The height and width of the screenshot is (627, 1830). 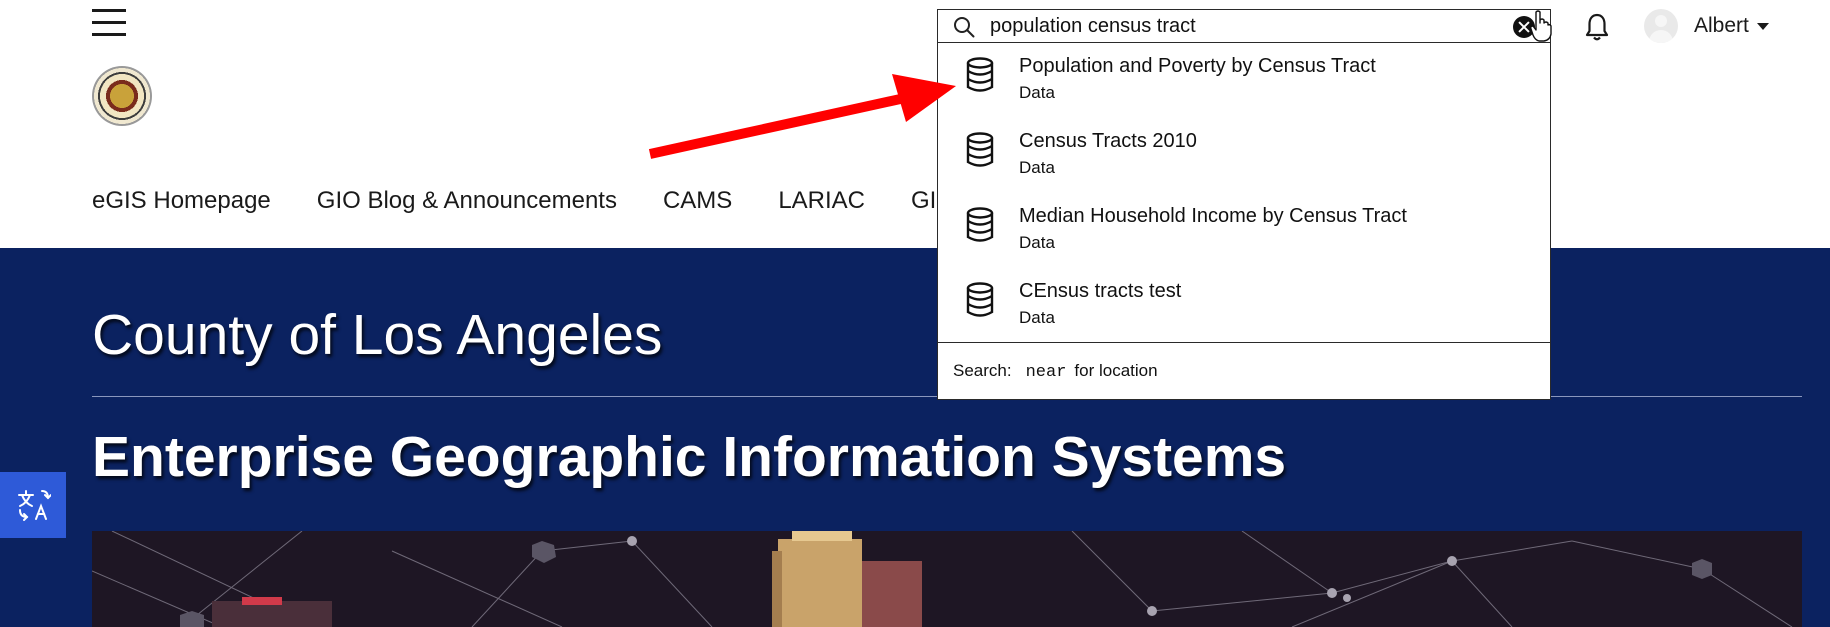 I want to click on hero-city-network-image, so click(x=947, y=579).